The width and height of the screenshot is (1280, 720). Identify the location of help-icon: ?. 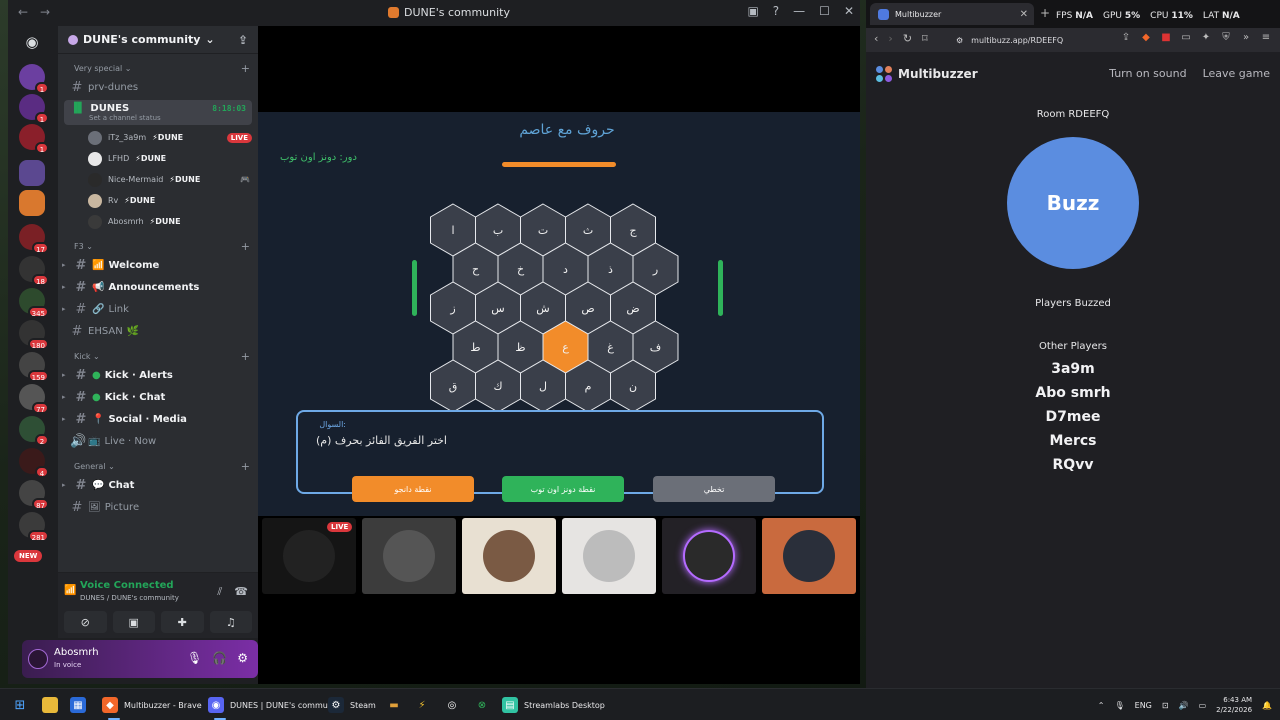
(776, 11).